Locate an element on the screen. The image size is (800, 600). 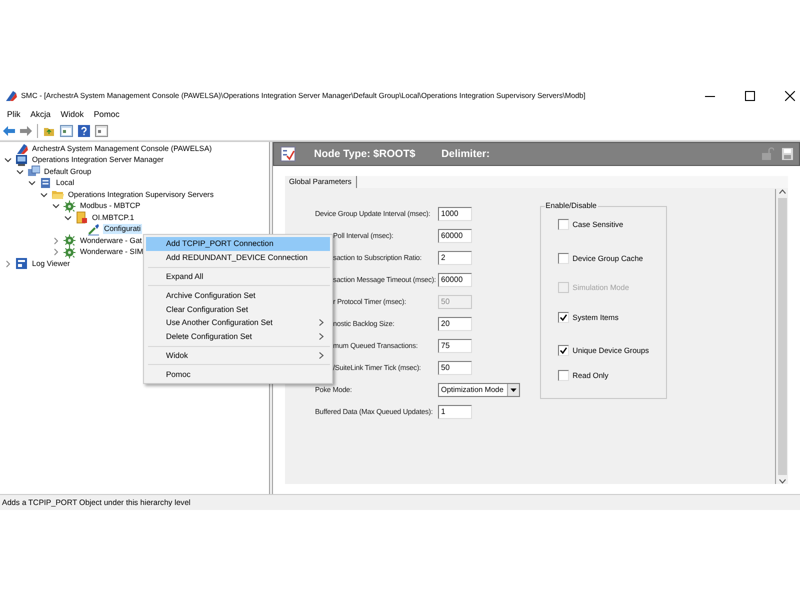
console-icon is located at coordinates (21, 148).